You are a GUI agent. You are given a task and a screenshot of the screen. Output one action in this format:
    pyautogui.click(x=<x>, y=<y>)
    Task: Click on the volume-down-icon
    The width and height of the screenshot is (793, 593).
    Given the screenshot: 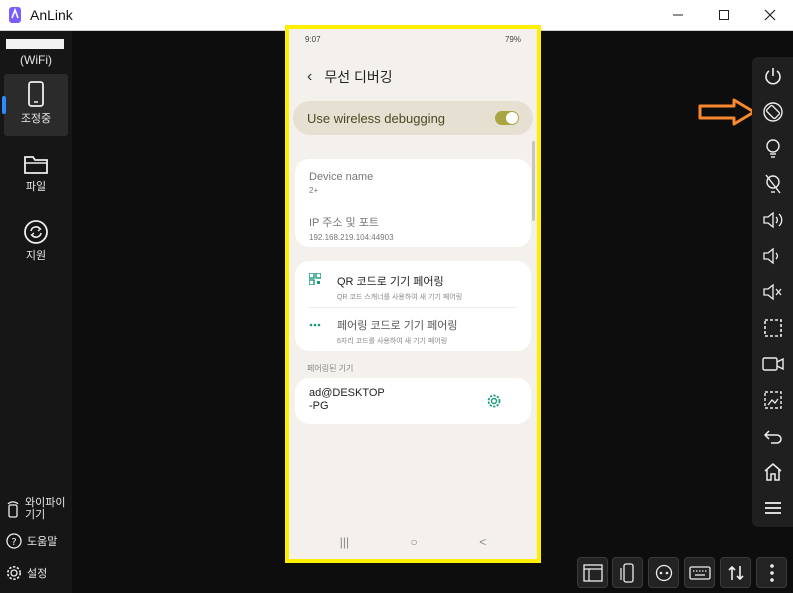 What is the action you would take?
    pyautogui.click(x=770, y=255)
    